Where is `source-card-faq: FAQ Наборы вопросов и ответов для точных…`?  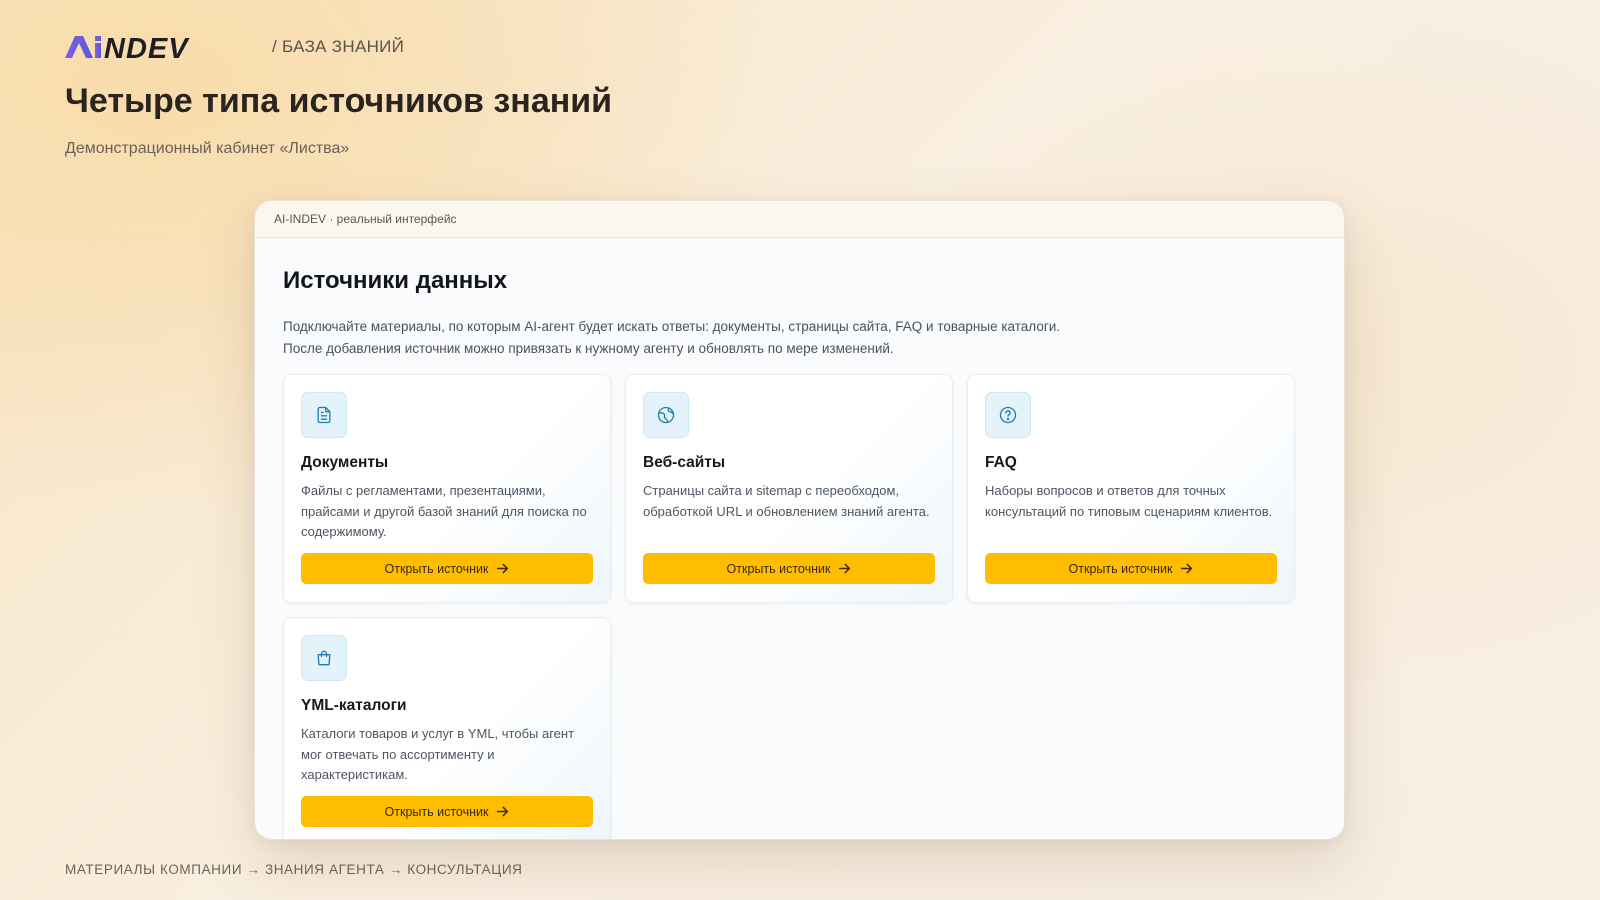 source-card-faq: FAQ Наборы вопросов и ответов для точных… is located at coordinates (1131, 488).